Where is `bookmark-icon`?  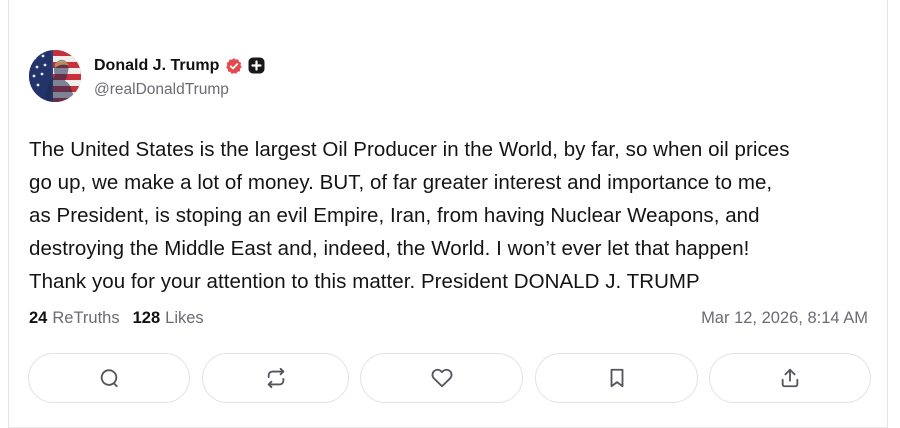 bookmark-icon is located at coordinates (617, 378).